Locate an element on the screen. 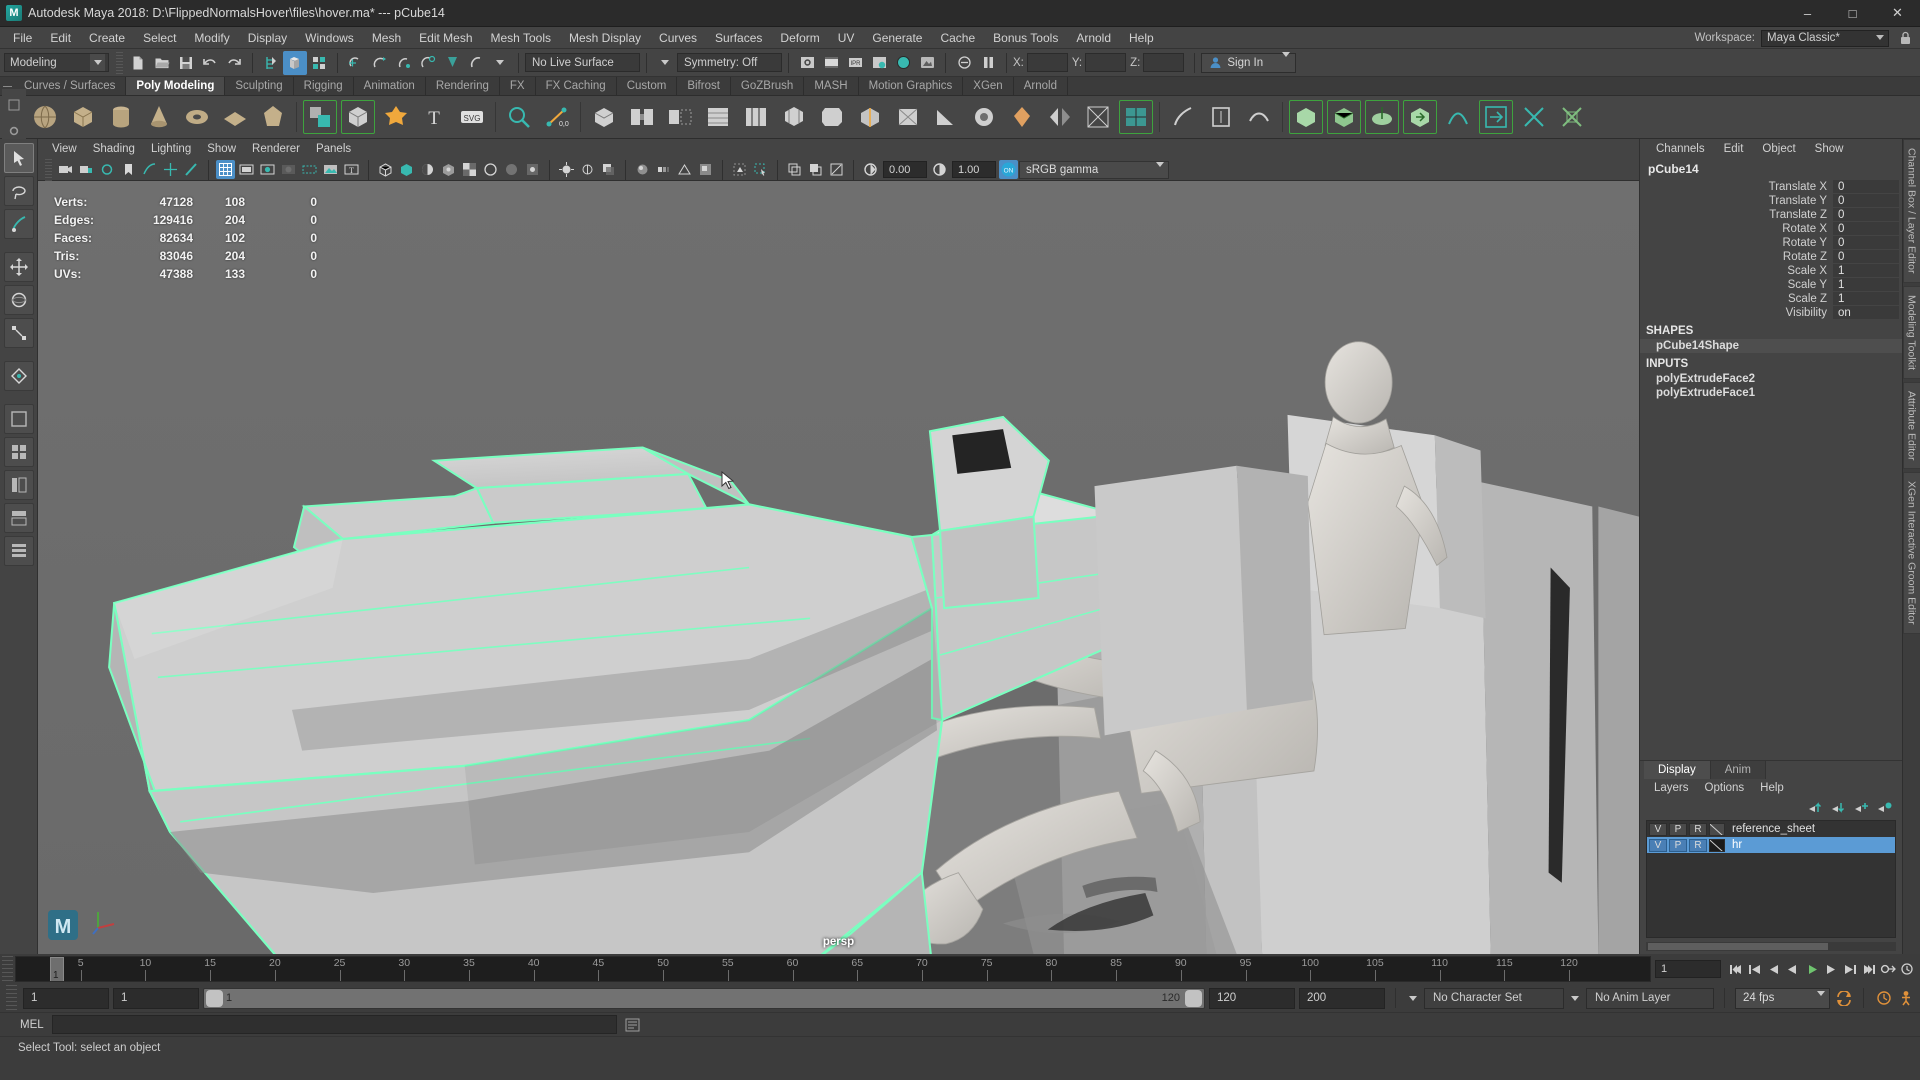 This screenshot has height=1080, width=1920. shelf-tab-poly-modeling: Poly Modeling is located at coordinates (176, 86).